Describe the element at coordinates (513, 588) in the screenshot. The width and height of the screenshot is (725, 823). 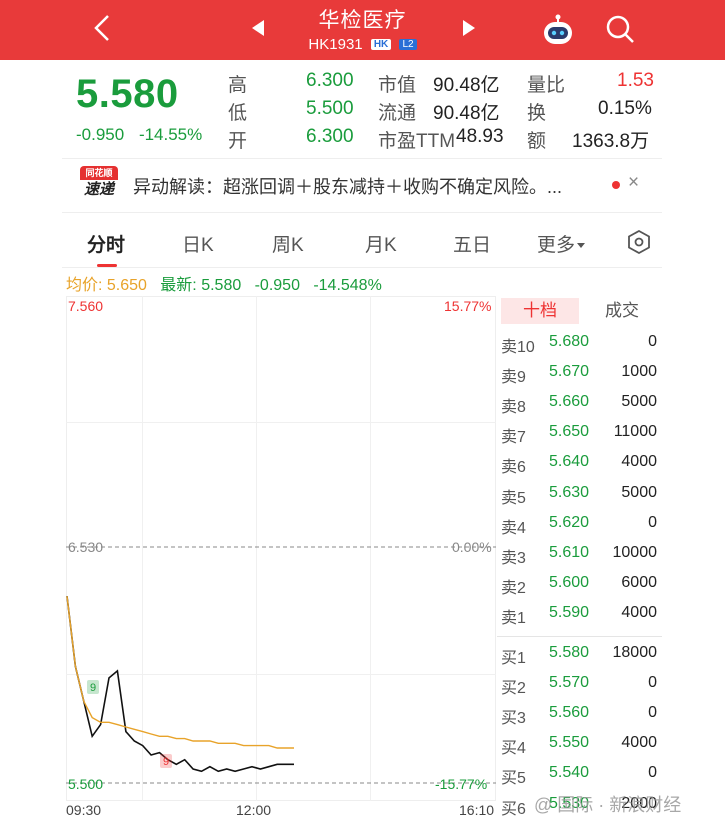
I see `level-label: 卖2` at that location.